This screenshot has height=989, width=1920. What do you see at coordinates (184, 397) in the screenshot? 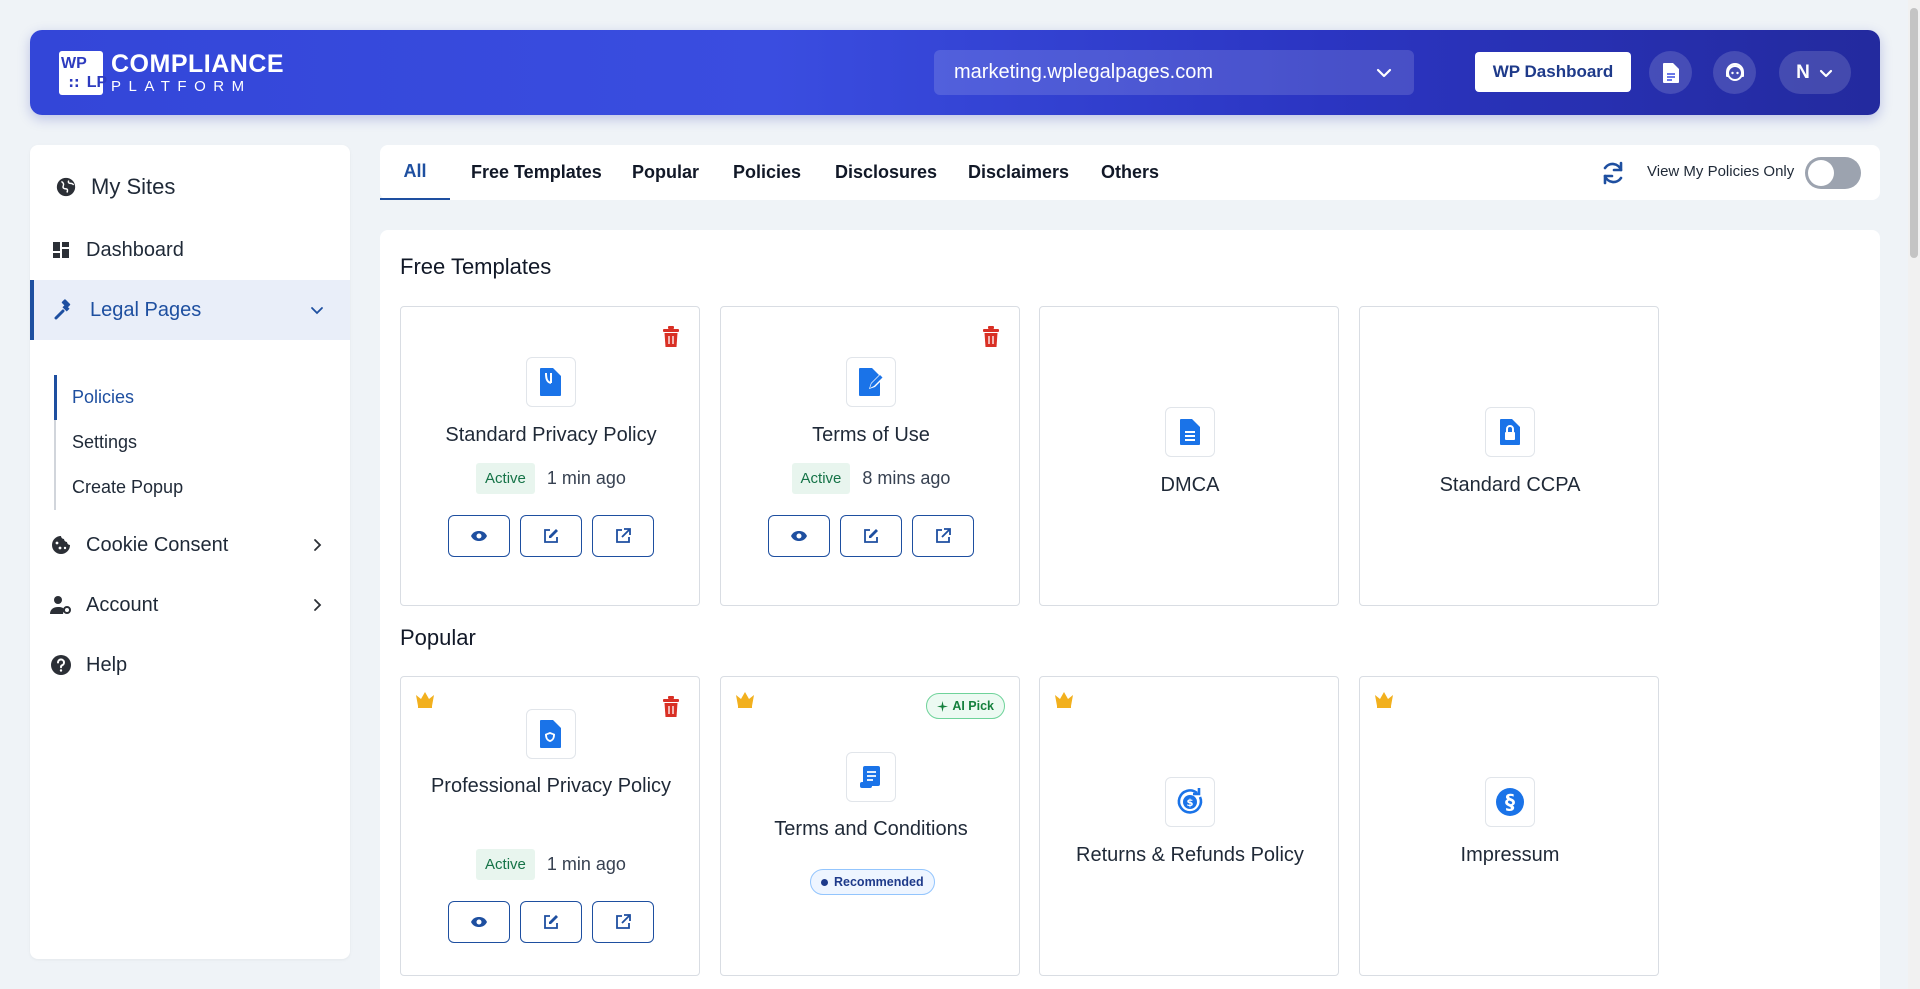
I see `sidebar-subitem-policies: Policies` at bounding box center [184, 397].